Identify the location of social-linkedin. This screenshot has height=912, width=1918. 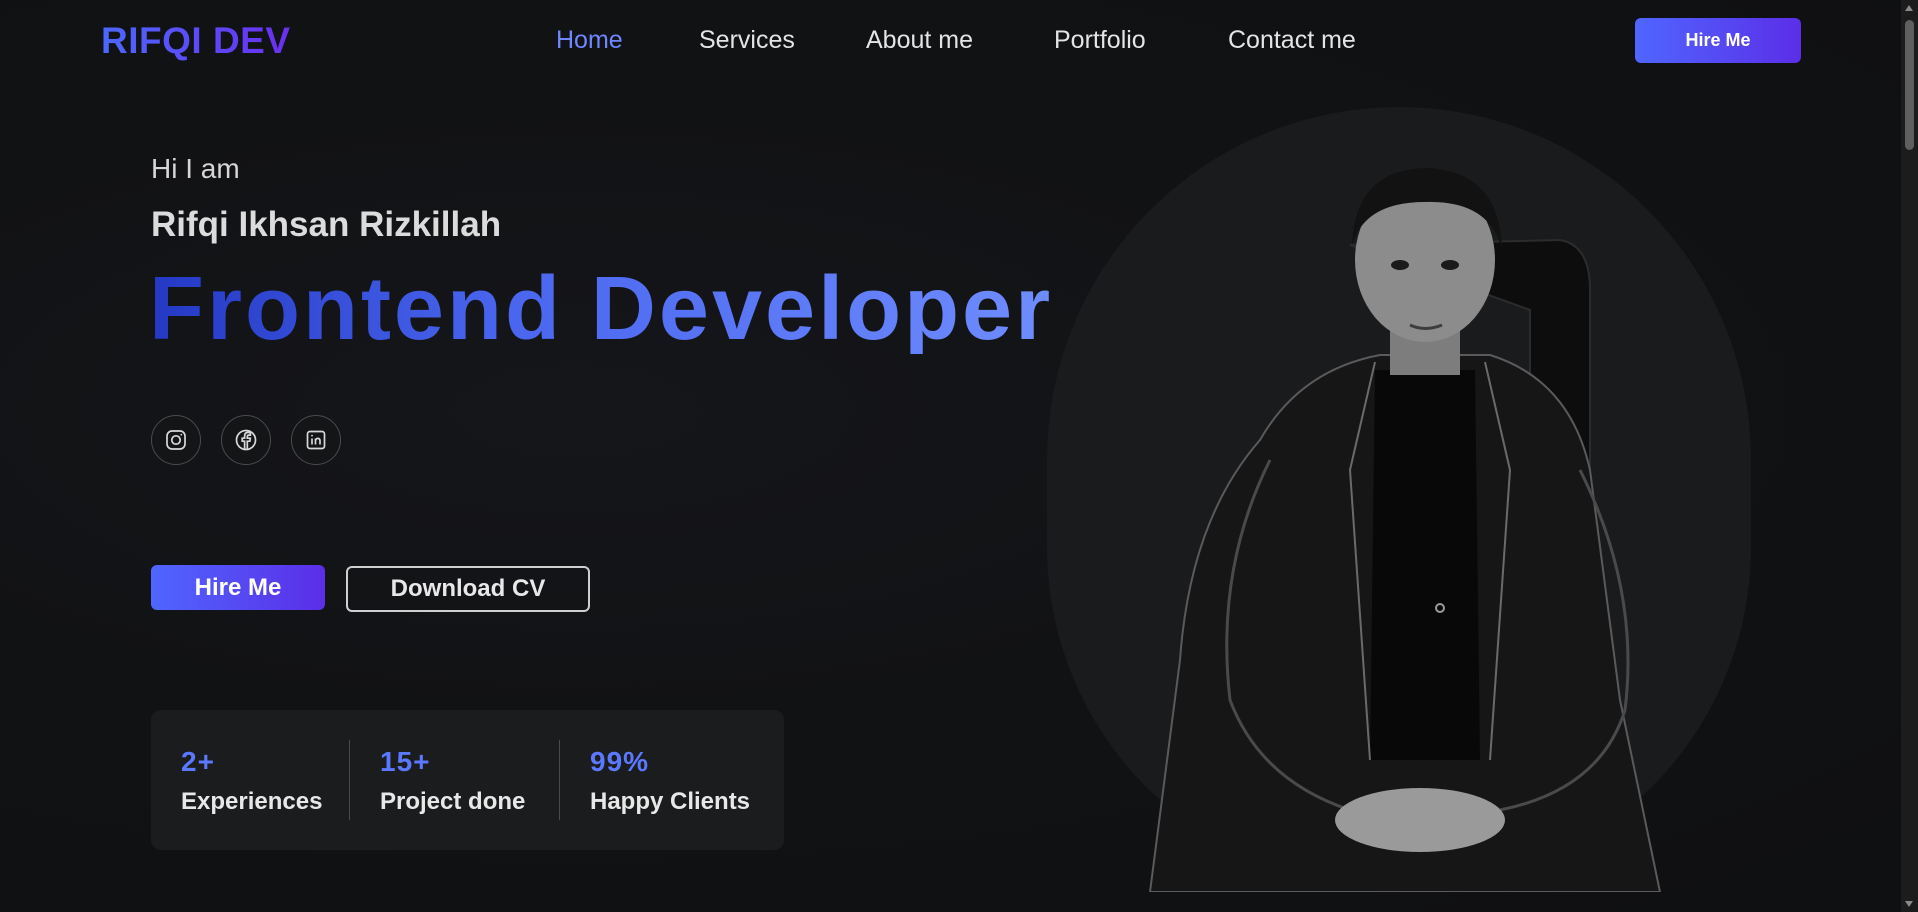
(316, 440).